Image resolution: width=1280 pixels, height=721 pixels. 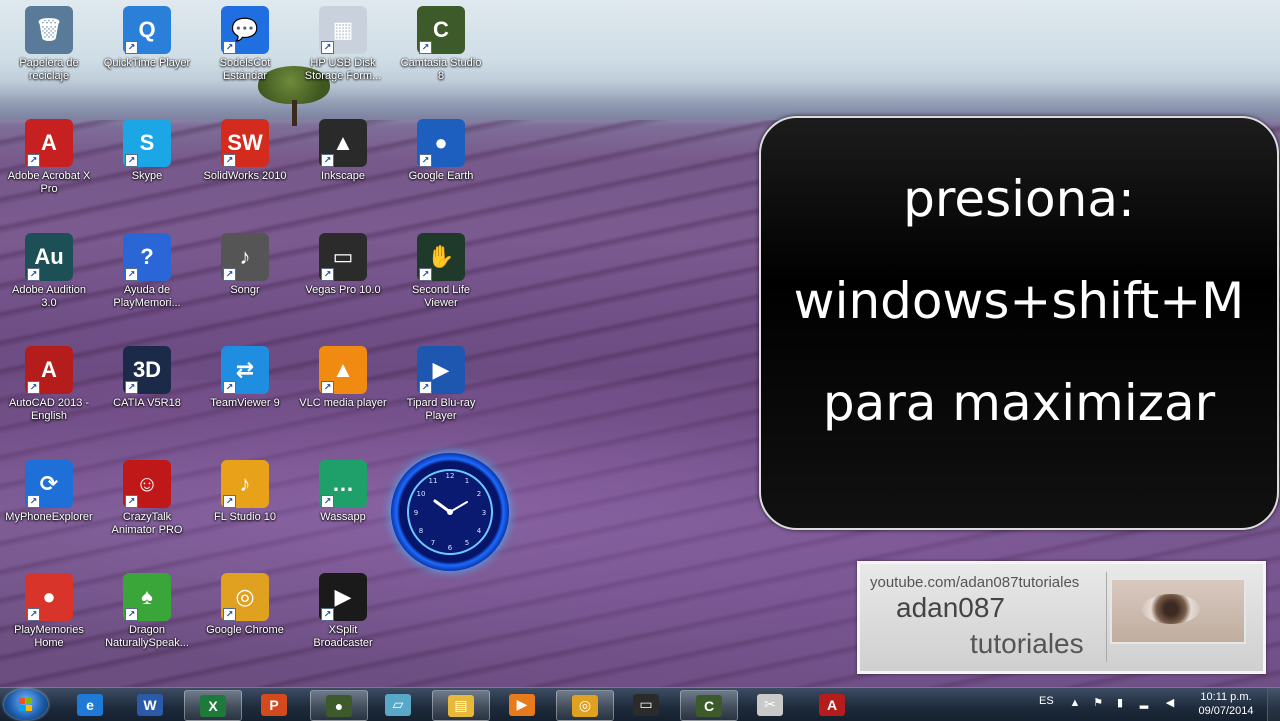 What do you see at coordinates (585, 705) in the screenshot?
I see `chrome-button: ◎` at bounding box center [585, 705].